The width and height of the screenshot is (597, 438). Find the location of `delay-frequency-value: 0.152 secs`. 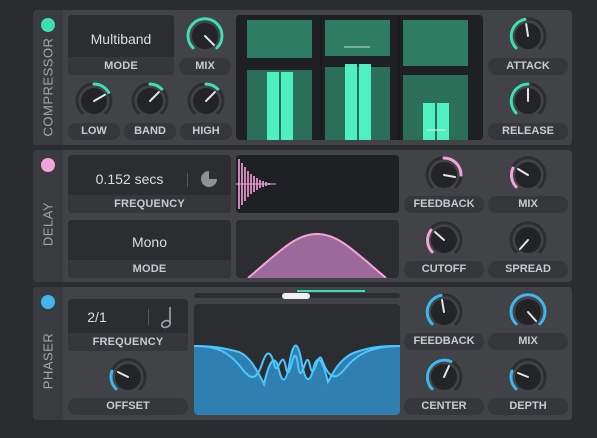

delay-frequency-value: 0.152 secs is located at coordinates (129, 179).